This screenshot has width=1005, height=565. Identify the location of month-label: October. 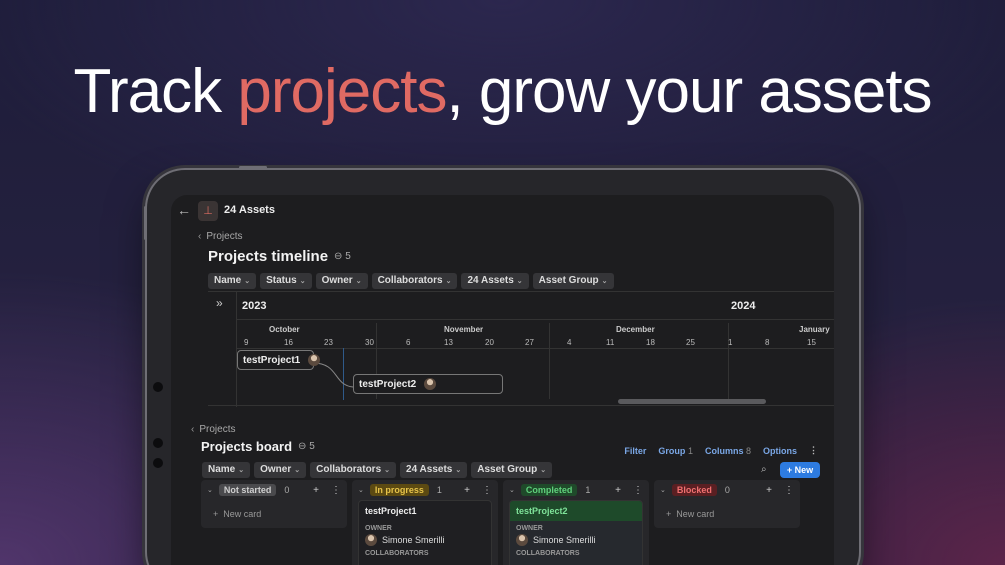
(284, 329).